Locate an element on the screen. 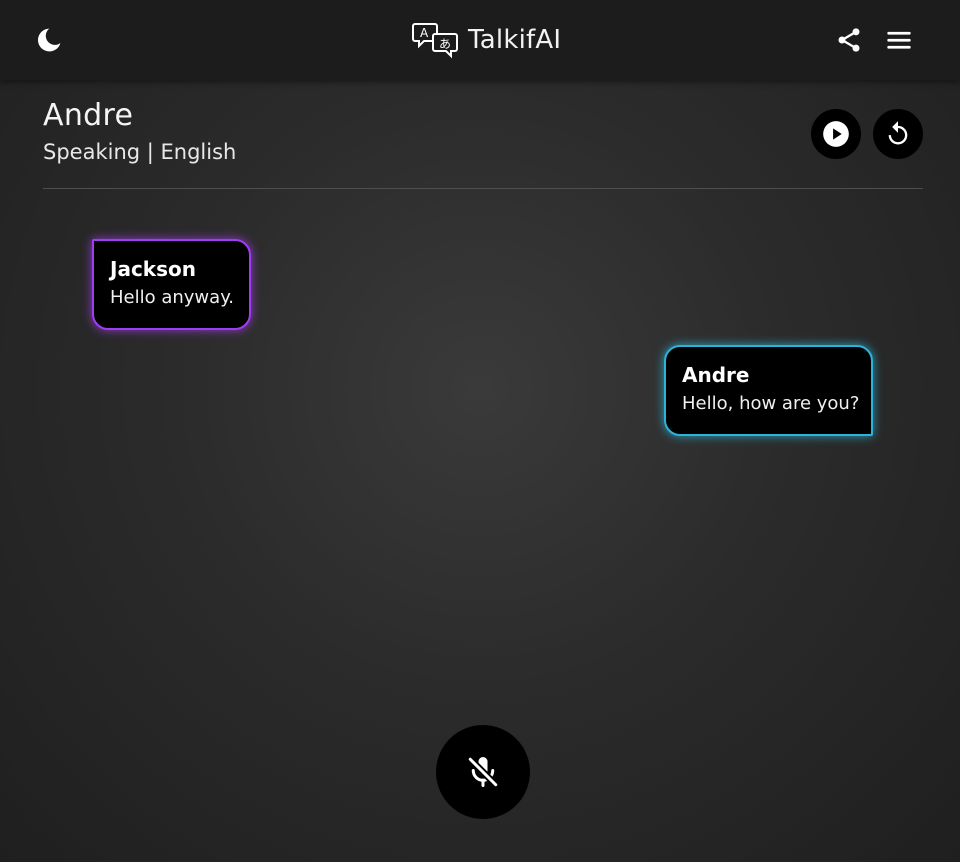 The width and height of the screenshot is (960, 862). mic-off-icon is located at coordinates (483, 772).